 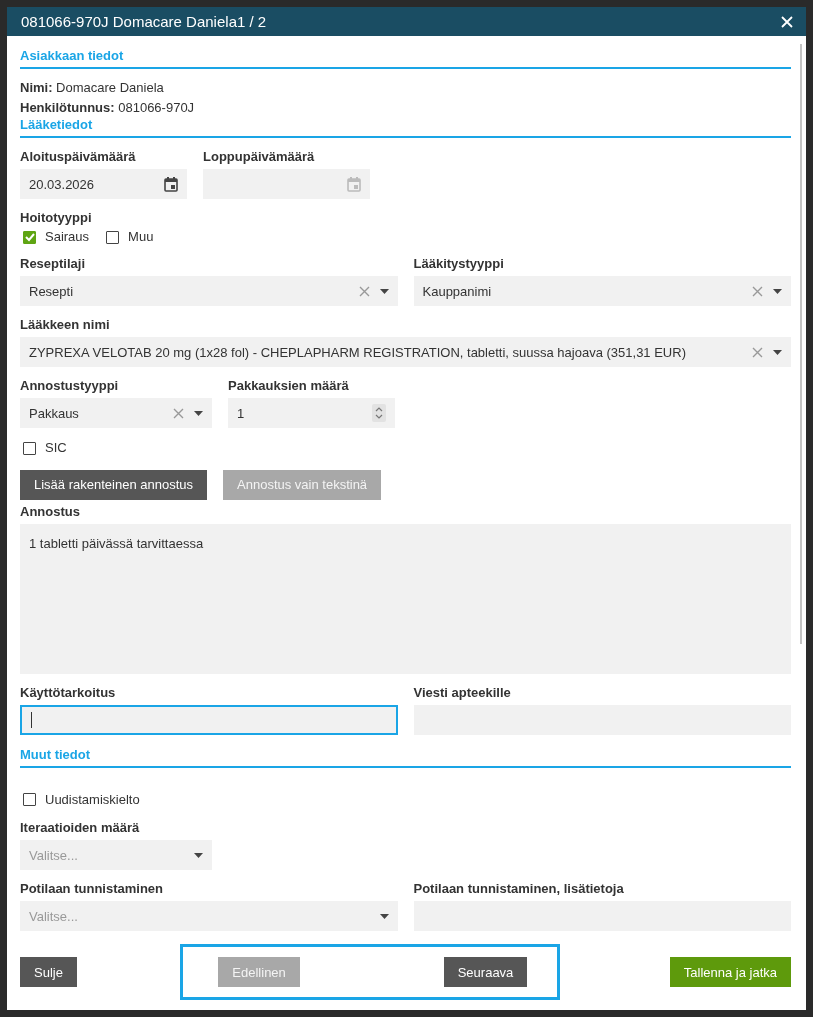 I want to click on section-heading: Lääketiedot, so click(x=405, y=127).